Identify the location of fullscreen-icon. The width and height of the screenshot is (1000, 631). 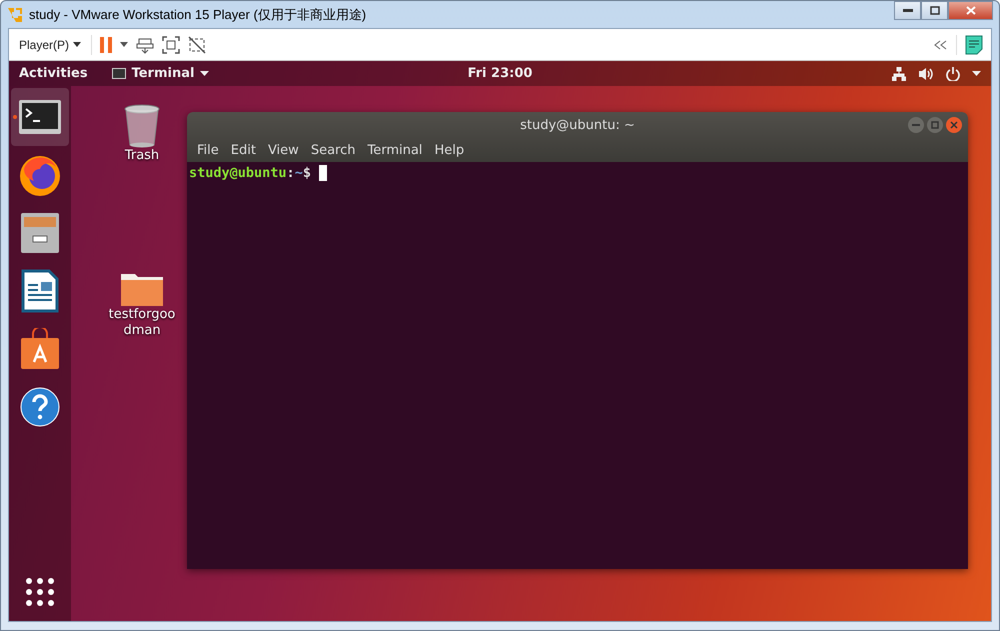
(171, 45).